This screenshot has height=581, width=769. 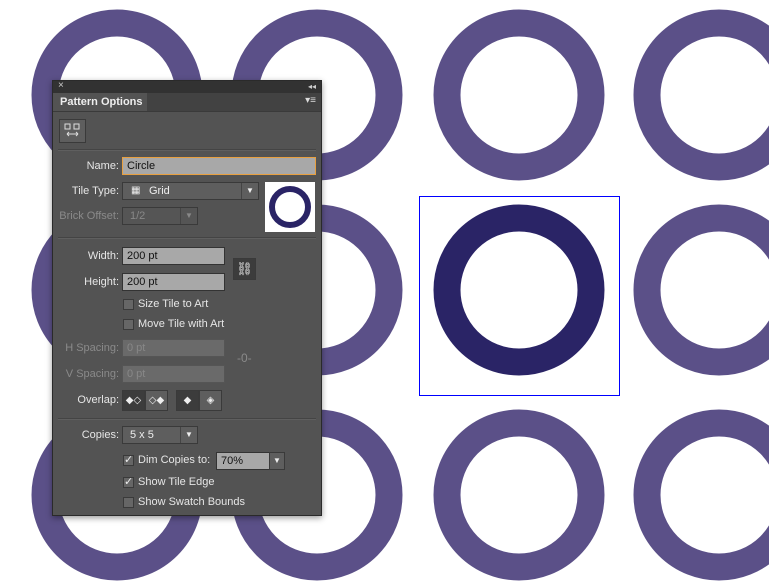 What do you see at coordinates (98, 400) in the screenshot?
I see `overlap-label: Overlap:` at bounding box center [98, 400].